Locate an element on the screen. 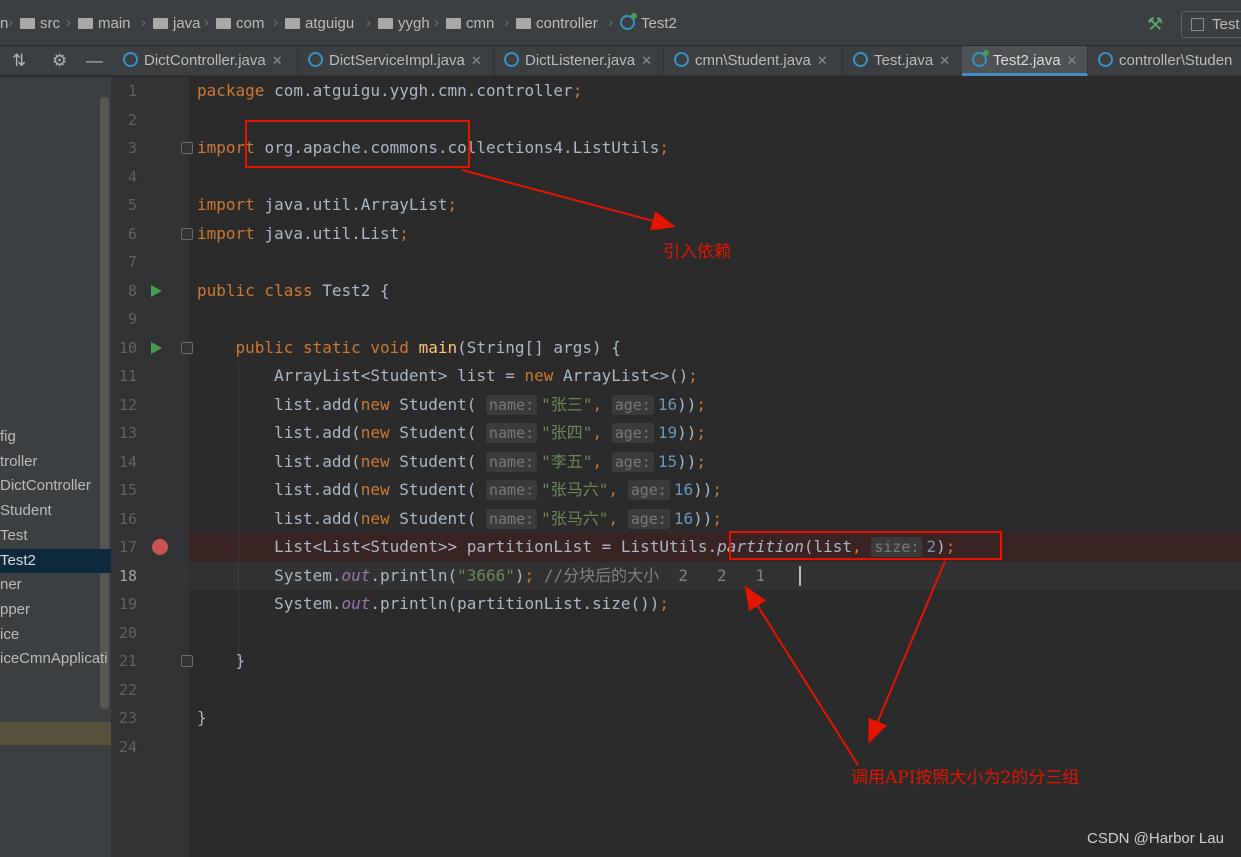  partition-annotation: 调用API按照大小为2的分三组 is located at coordinates (965, 778).